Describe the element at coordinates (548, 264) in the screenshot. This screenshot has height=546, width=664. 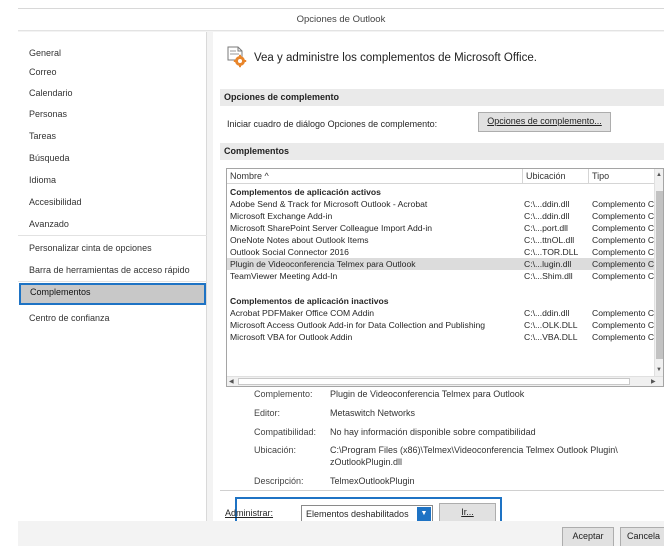
I see `addin-location: C:\...lugin.dll` at that location.